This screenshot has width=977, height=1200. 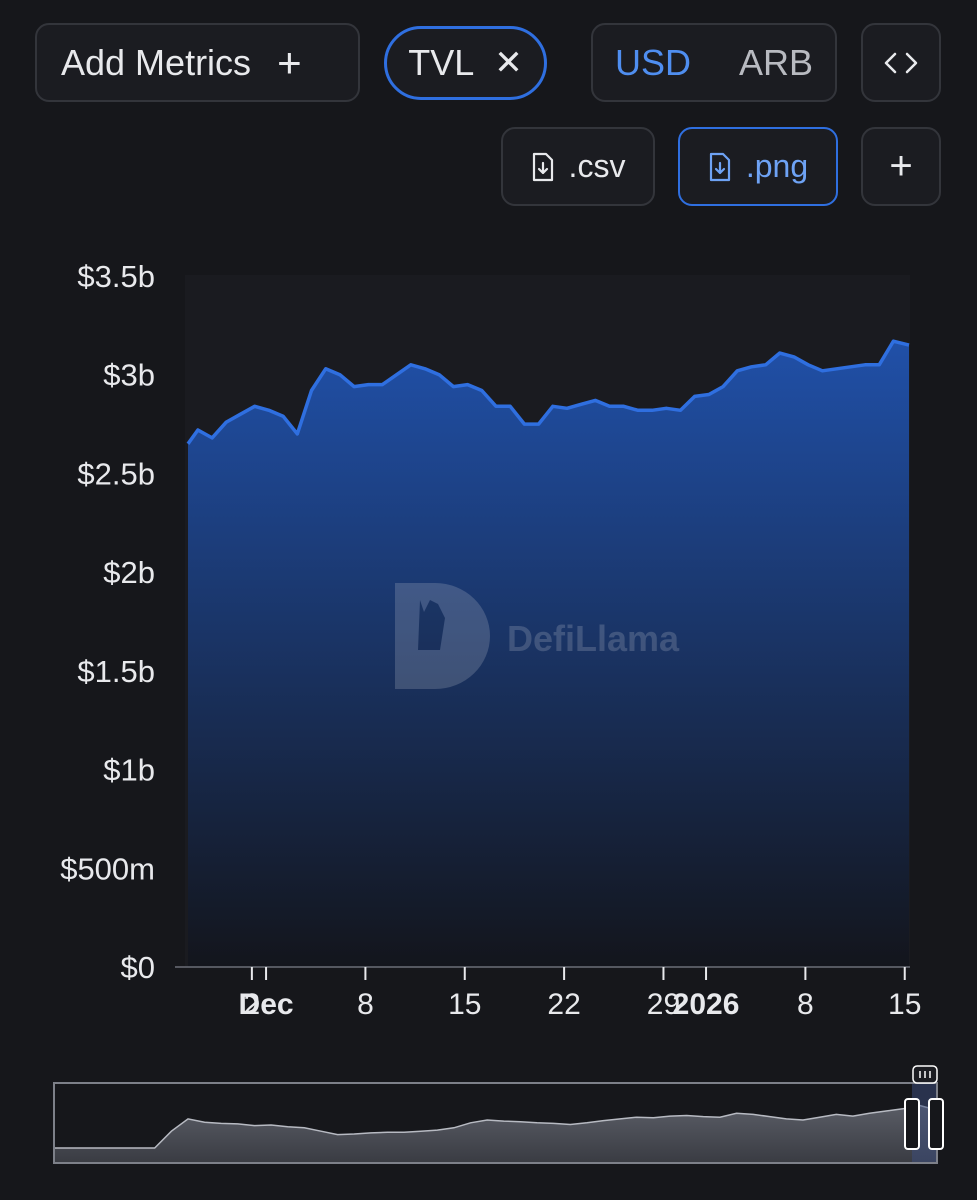 I want to click on x-axis: 2Dec 8 15 22 292026 8 15, so click(x=580, y=994).